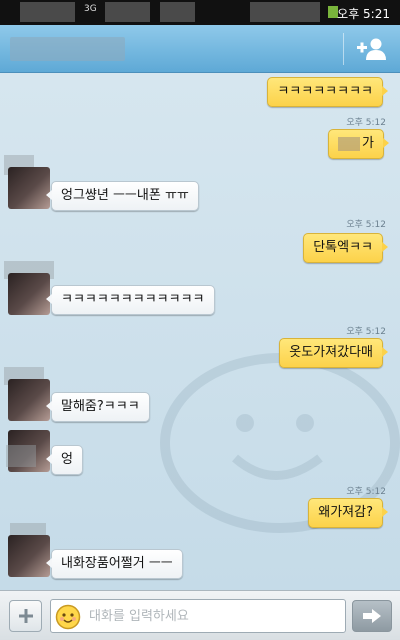  I want to click on message-bubble-outgoing: 가, so click(358, 144).